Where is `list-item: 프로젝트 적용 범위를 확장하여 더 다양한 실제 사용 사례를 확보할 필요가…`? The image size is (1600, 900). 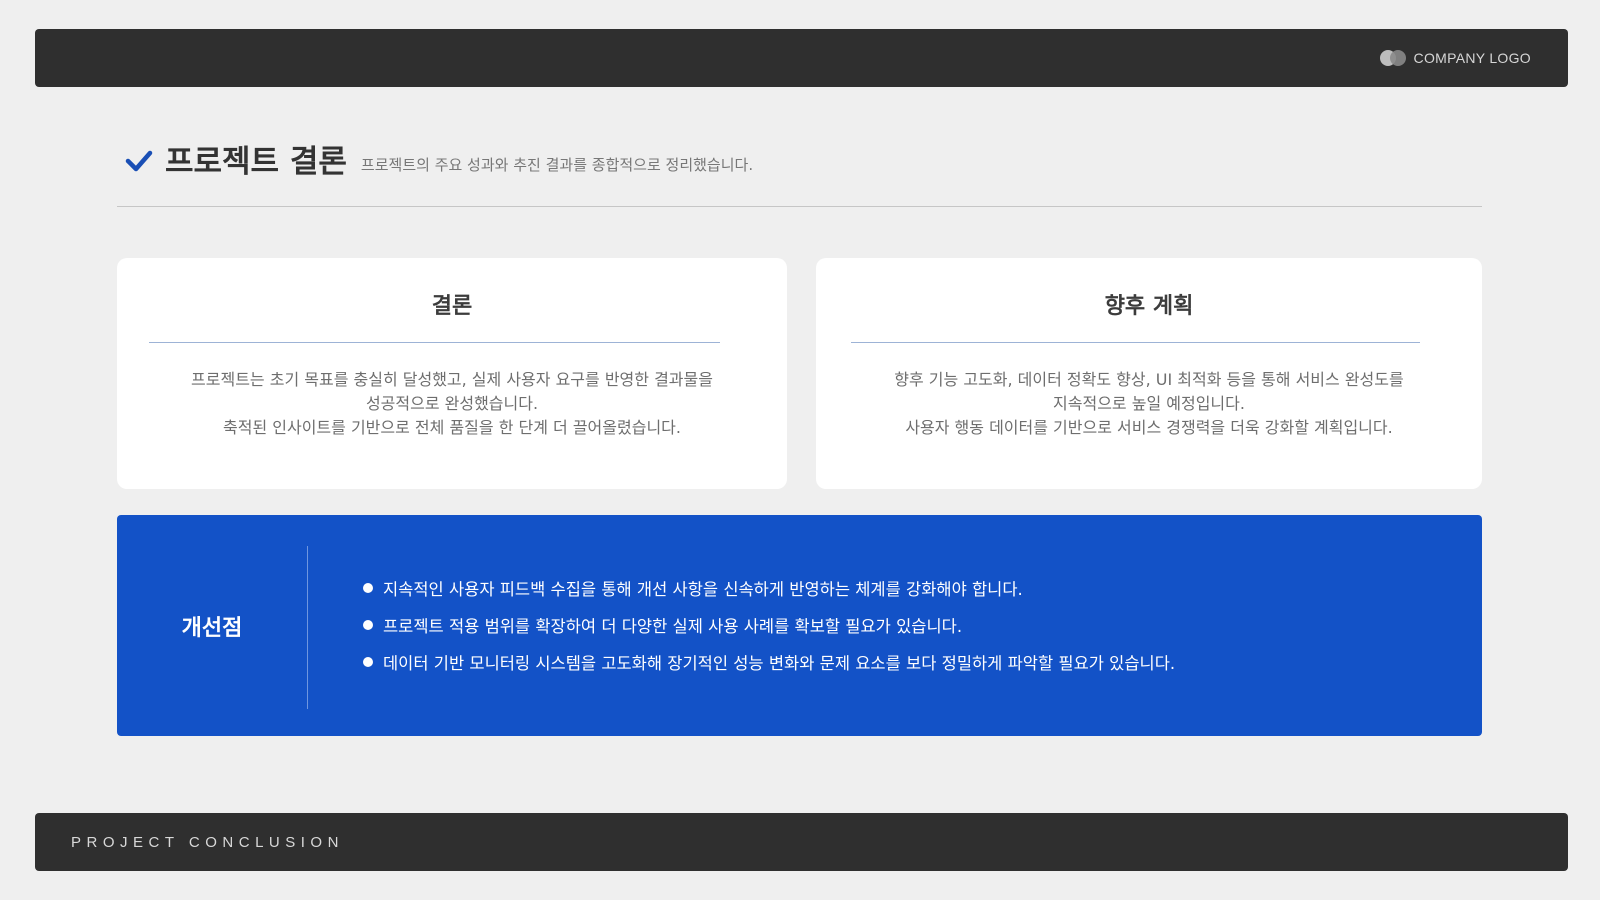 list-item: 프로젝트 적용 범위를 확장하여 더 다양한 실제 사용 사례를 확보할 필요가… is located at coordinates (907, 624).